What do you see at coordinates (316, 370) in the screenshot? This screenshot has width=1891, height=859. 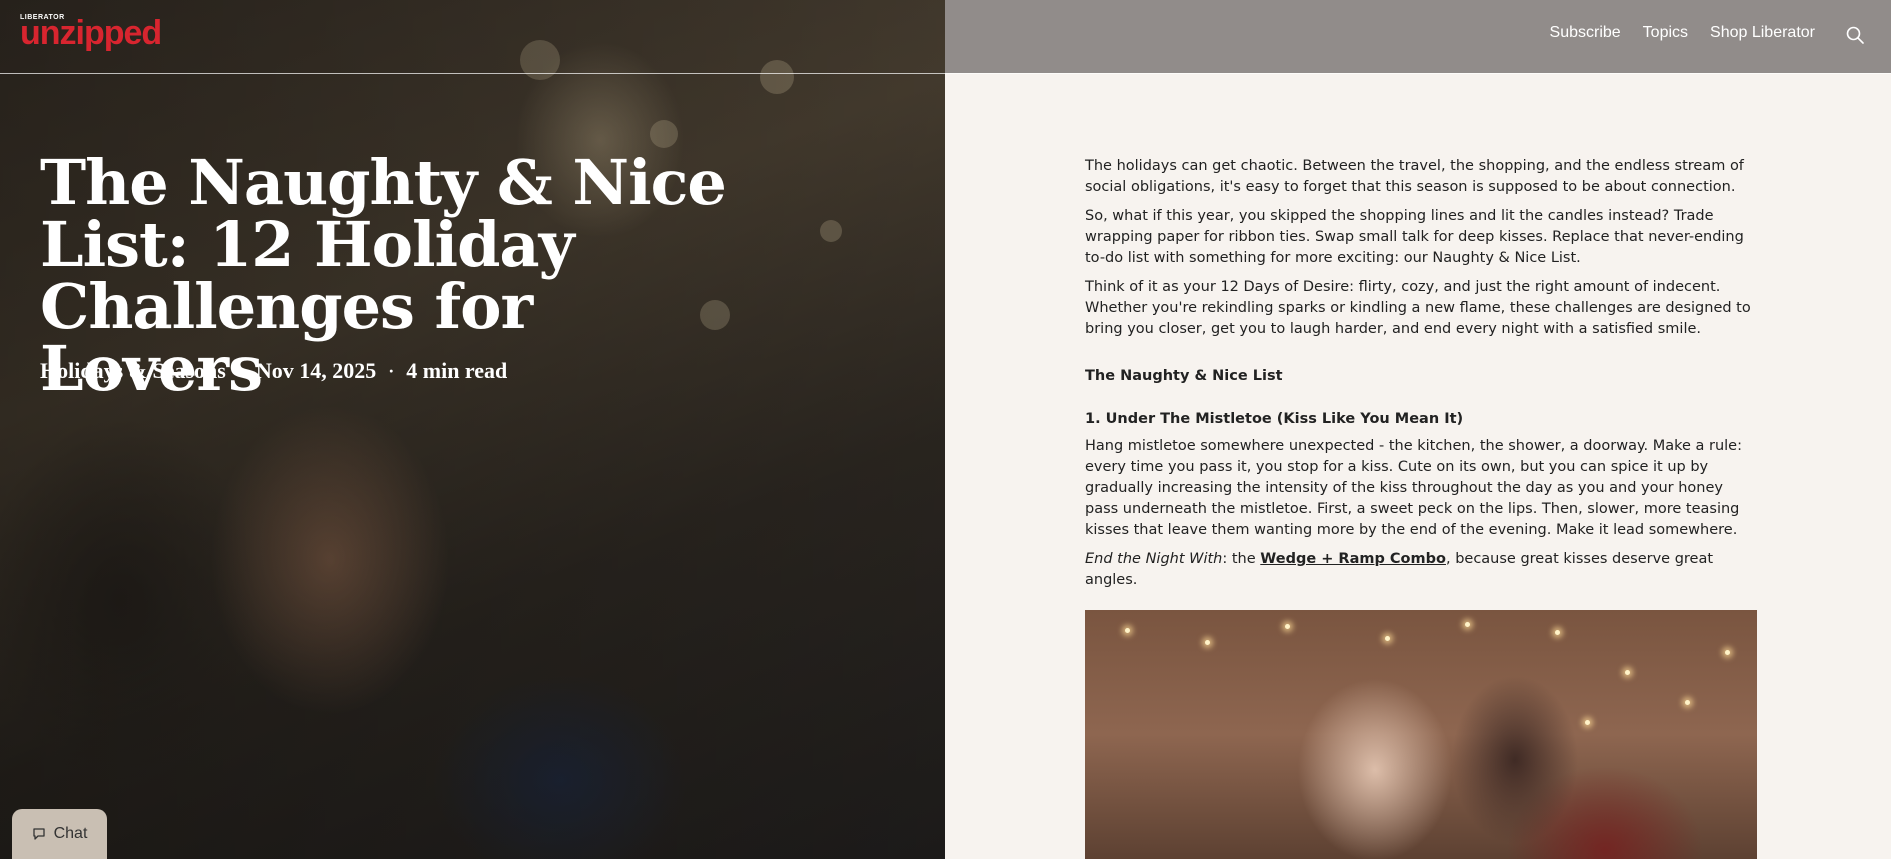 I see `article-date: Nov 14, 2025` at bounding box center [316, 370].